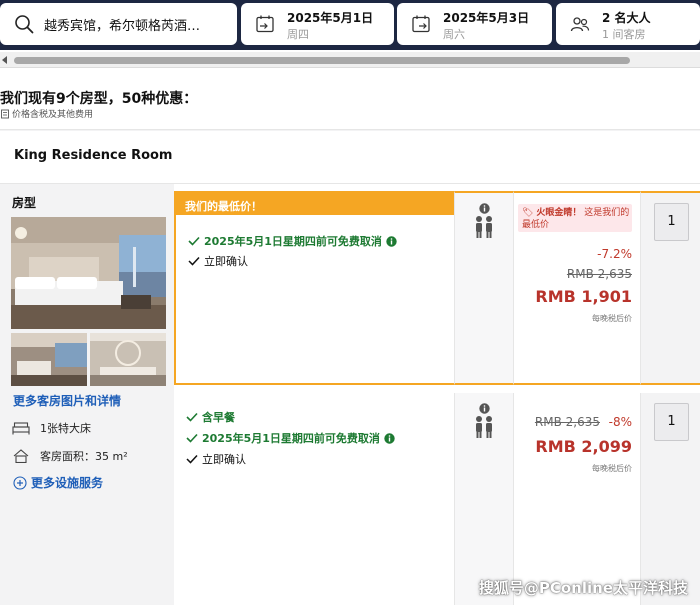 The width and height of the screenshot is (700, 605). I want to click on room-photo-main, so click(88, 273).